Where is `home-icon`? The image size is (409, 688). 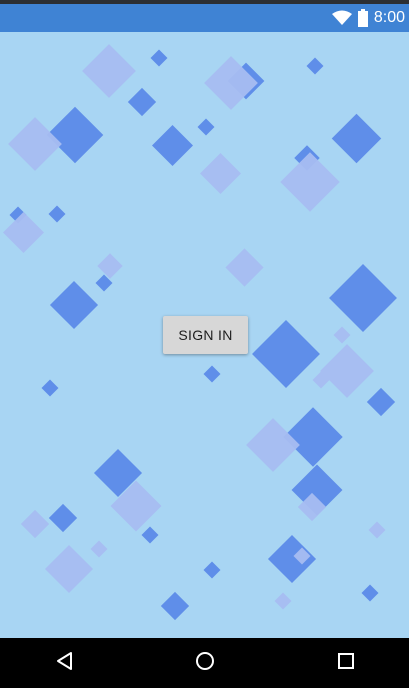 home-icon is located at coordinates (205, 663).